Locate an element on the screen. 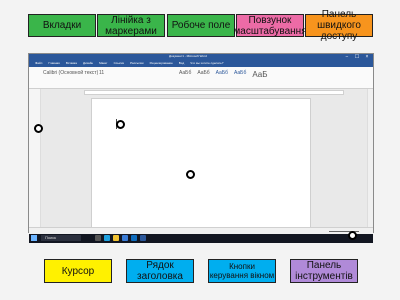 The image size is (400, 300). tab-view: Вид is located at coordinates (181, 63).